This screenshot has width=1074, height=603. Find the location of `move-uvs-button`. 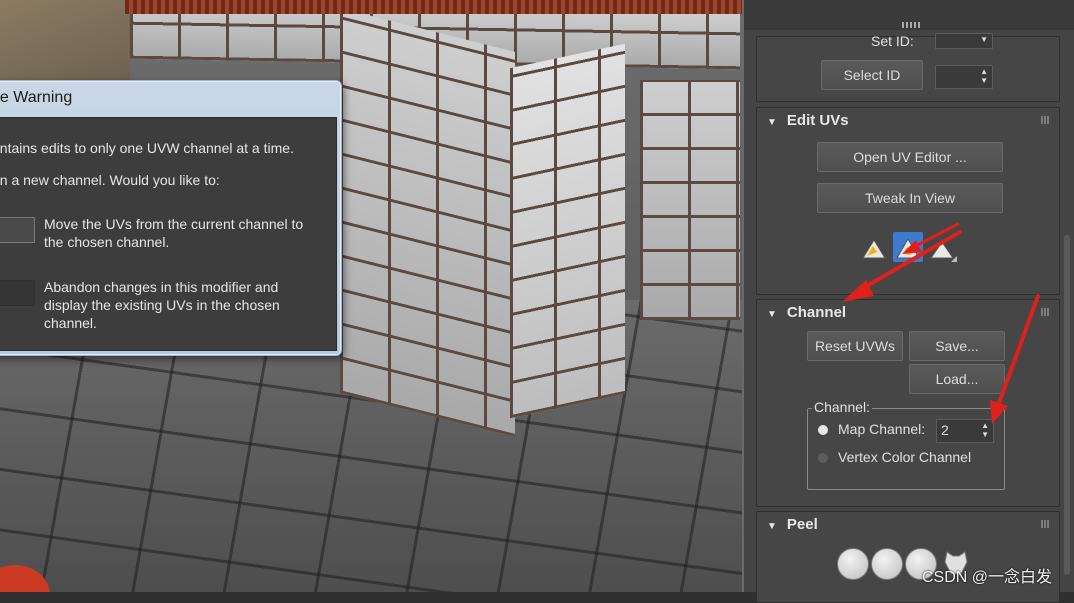

move-uvs-button is located at coordinates (17, 230).